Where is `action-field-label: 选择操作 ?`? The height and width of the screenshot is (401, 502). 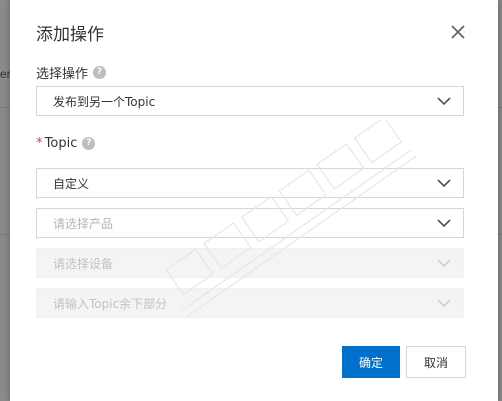 action-field-label: 选择操作 ? is located at coordinates (71, 72).